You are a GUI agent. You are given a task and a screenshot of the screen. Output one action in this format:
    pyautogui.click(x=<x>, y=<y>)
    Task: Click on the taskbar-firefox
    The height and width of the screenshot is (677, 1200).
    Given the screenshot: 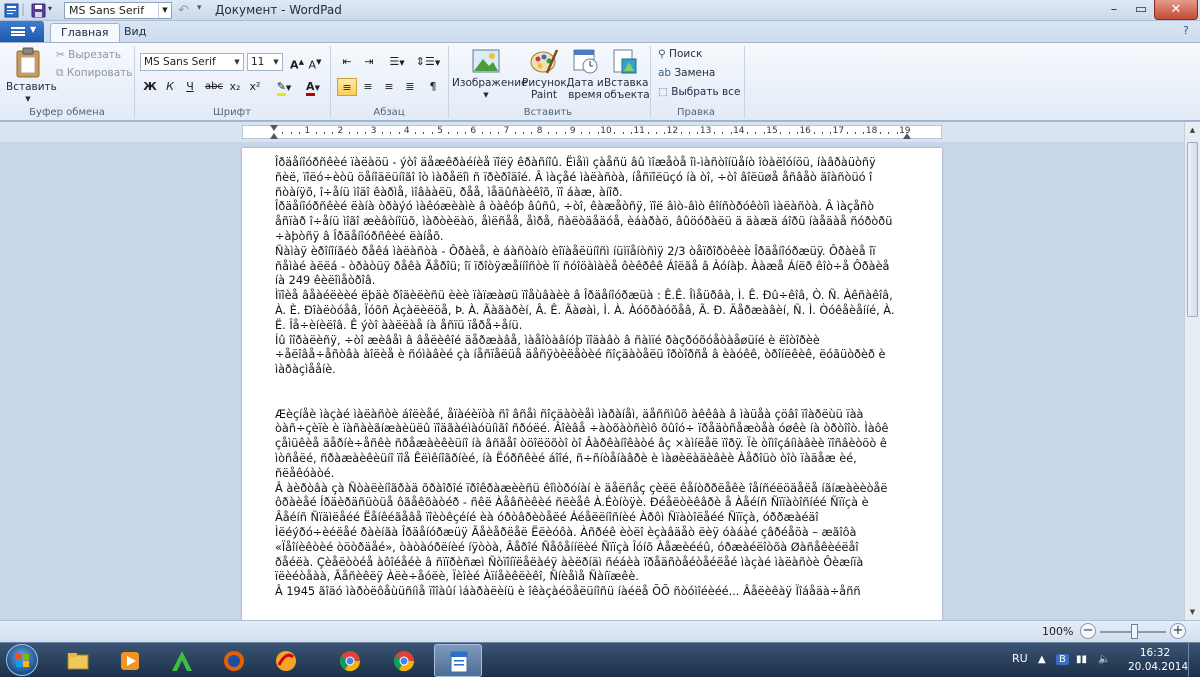 What is the action you would take?
    pyautogui.click(x=234, y=660)
    